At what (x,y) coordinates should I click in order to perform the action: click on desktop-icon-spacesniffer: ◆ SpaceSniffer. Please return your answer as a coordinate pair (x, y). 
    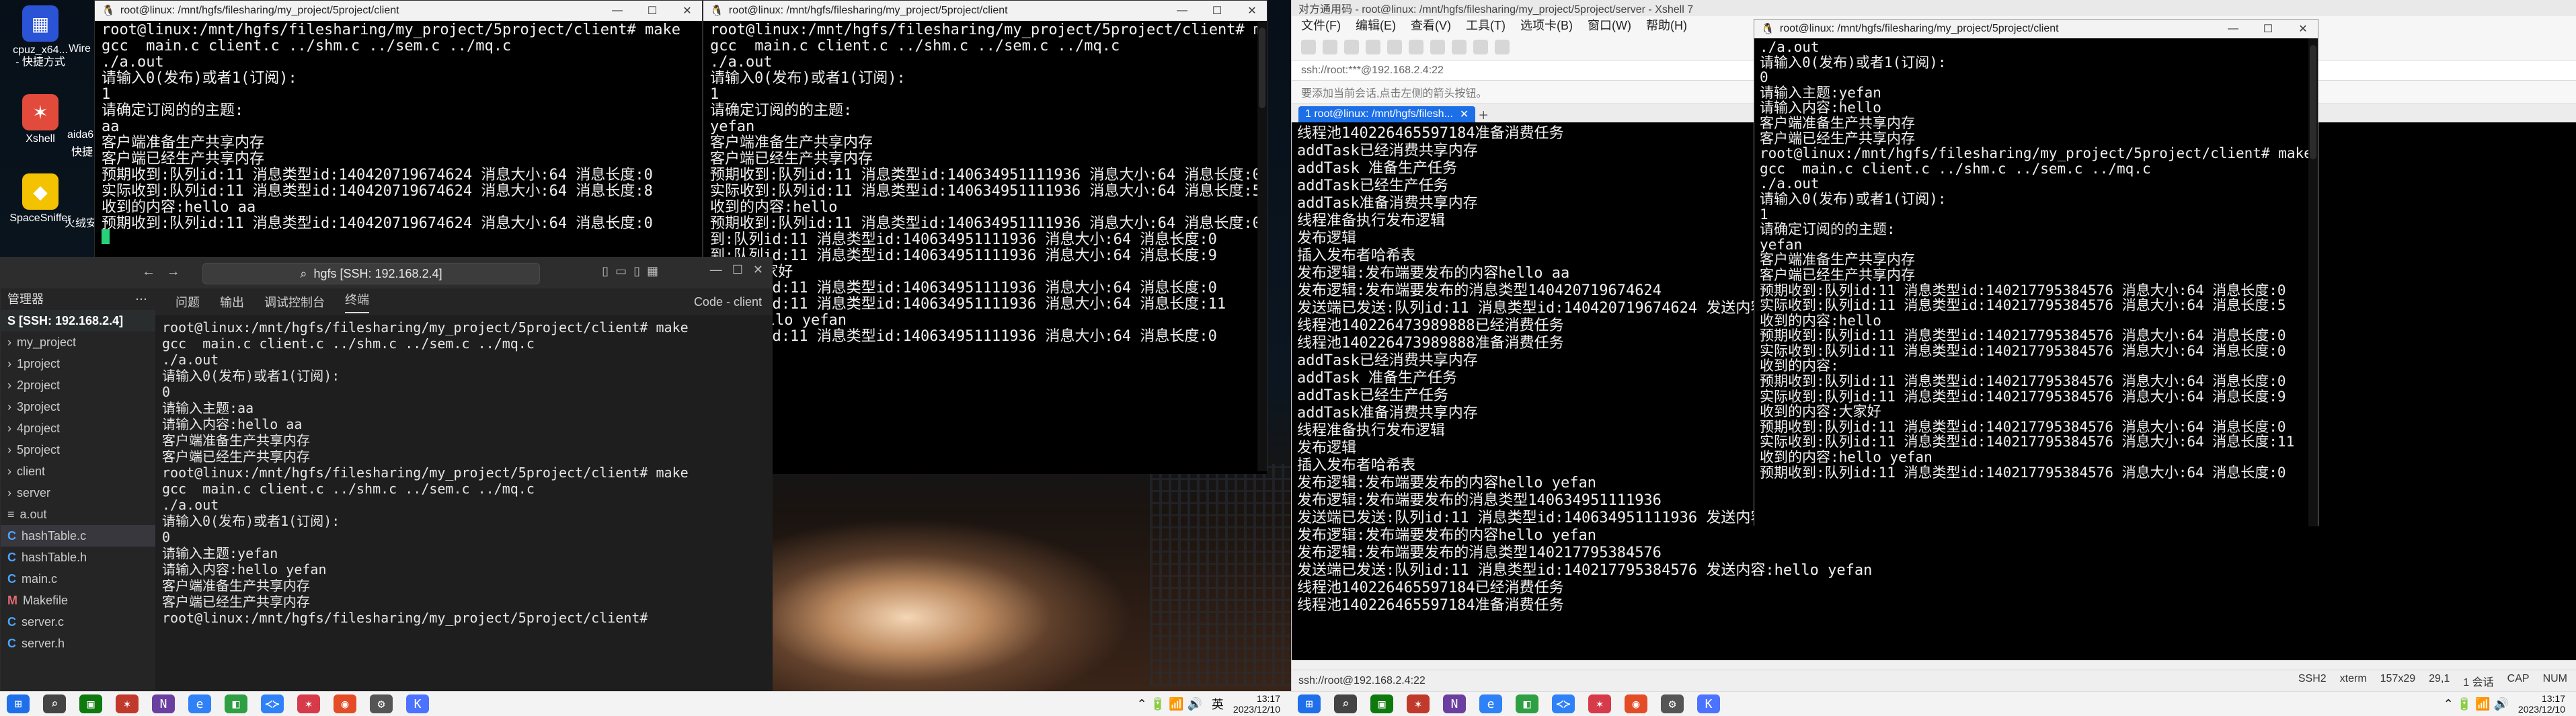
    Looking at the image, I should click on (41, 208).